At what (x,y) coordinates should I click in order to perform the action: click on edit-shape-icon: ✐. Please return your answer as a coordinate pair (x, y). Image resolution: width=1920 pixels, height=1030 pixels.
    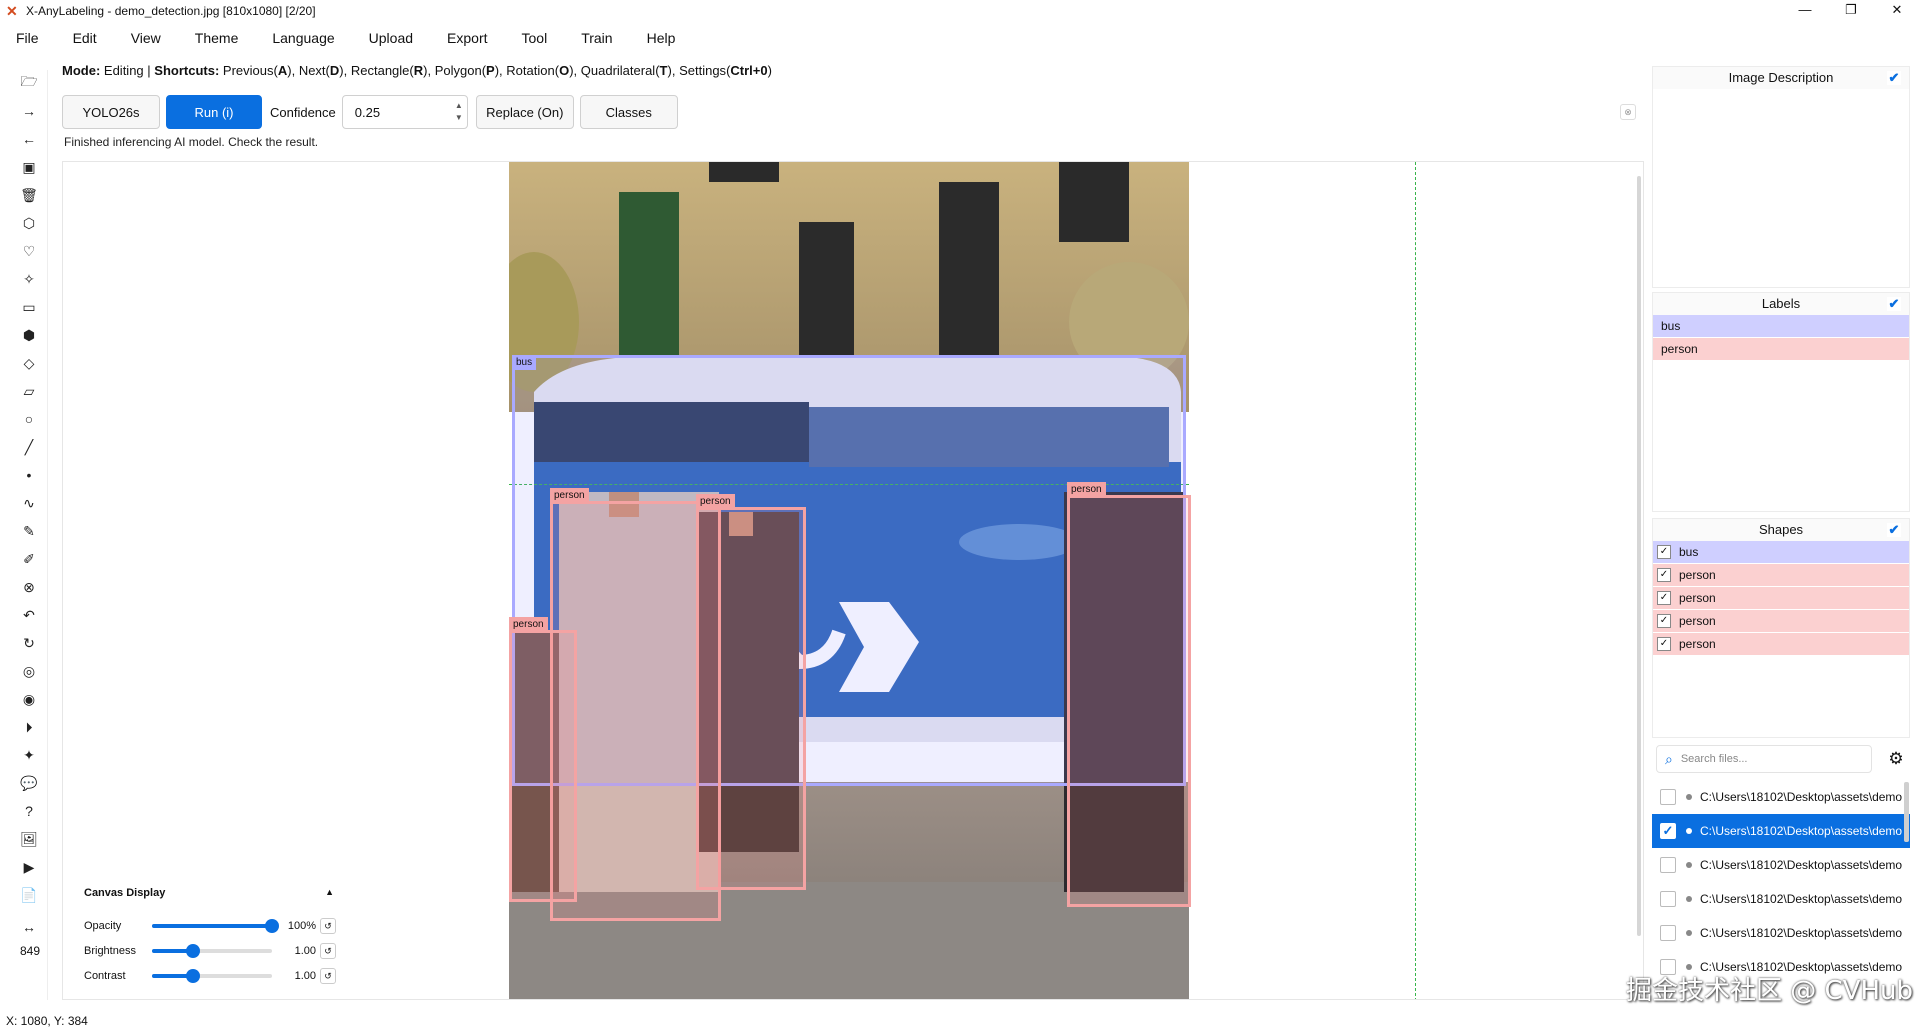
    Looking at the image, I should click on (29, 559).